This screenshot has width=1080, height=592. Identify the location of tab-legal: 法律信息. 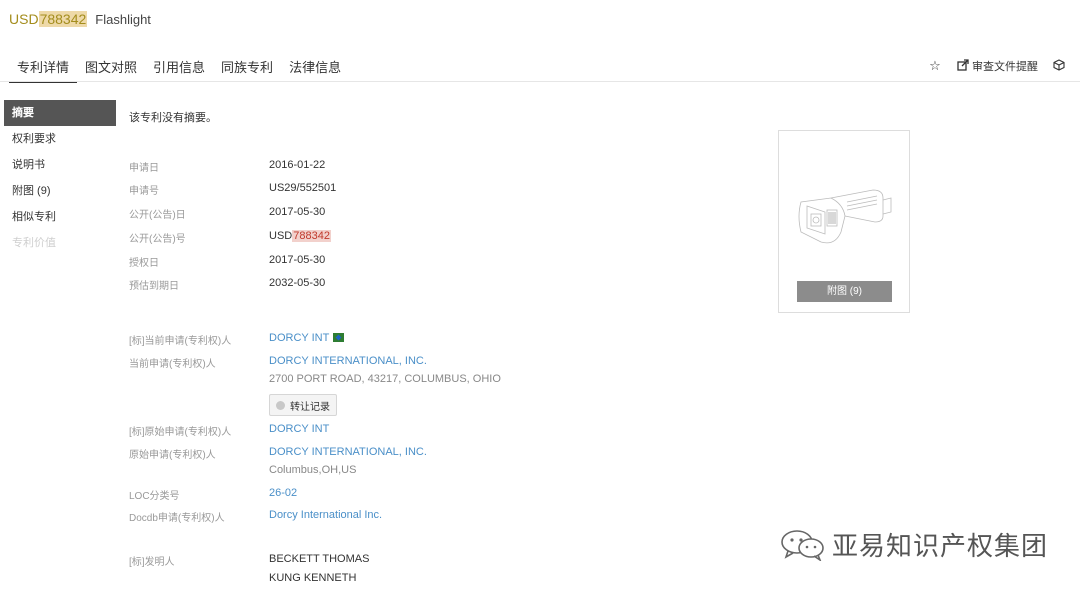
(315, 70).